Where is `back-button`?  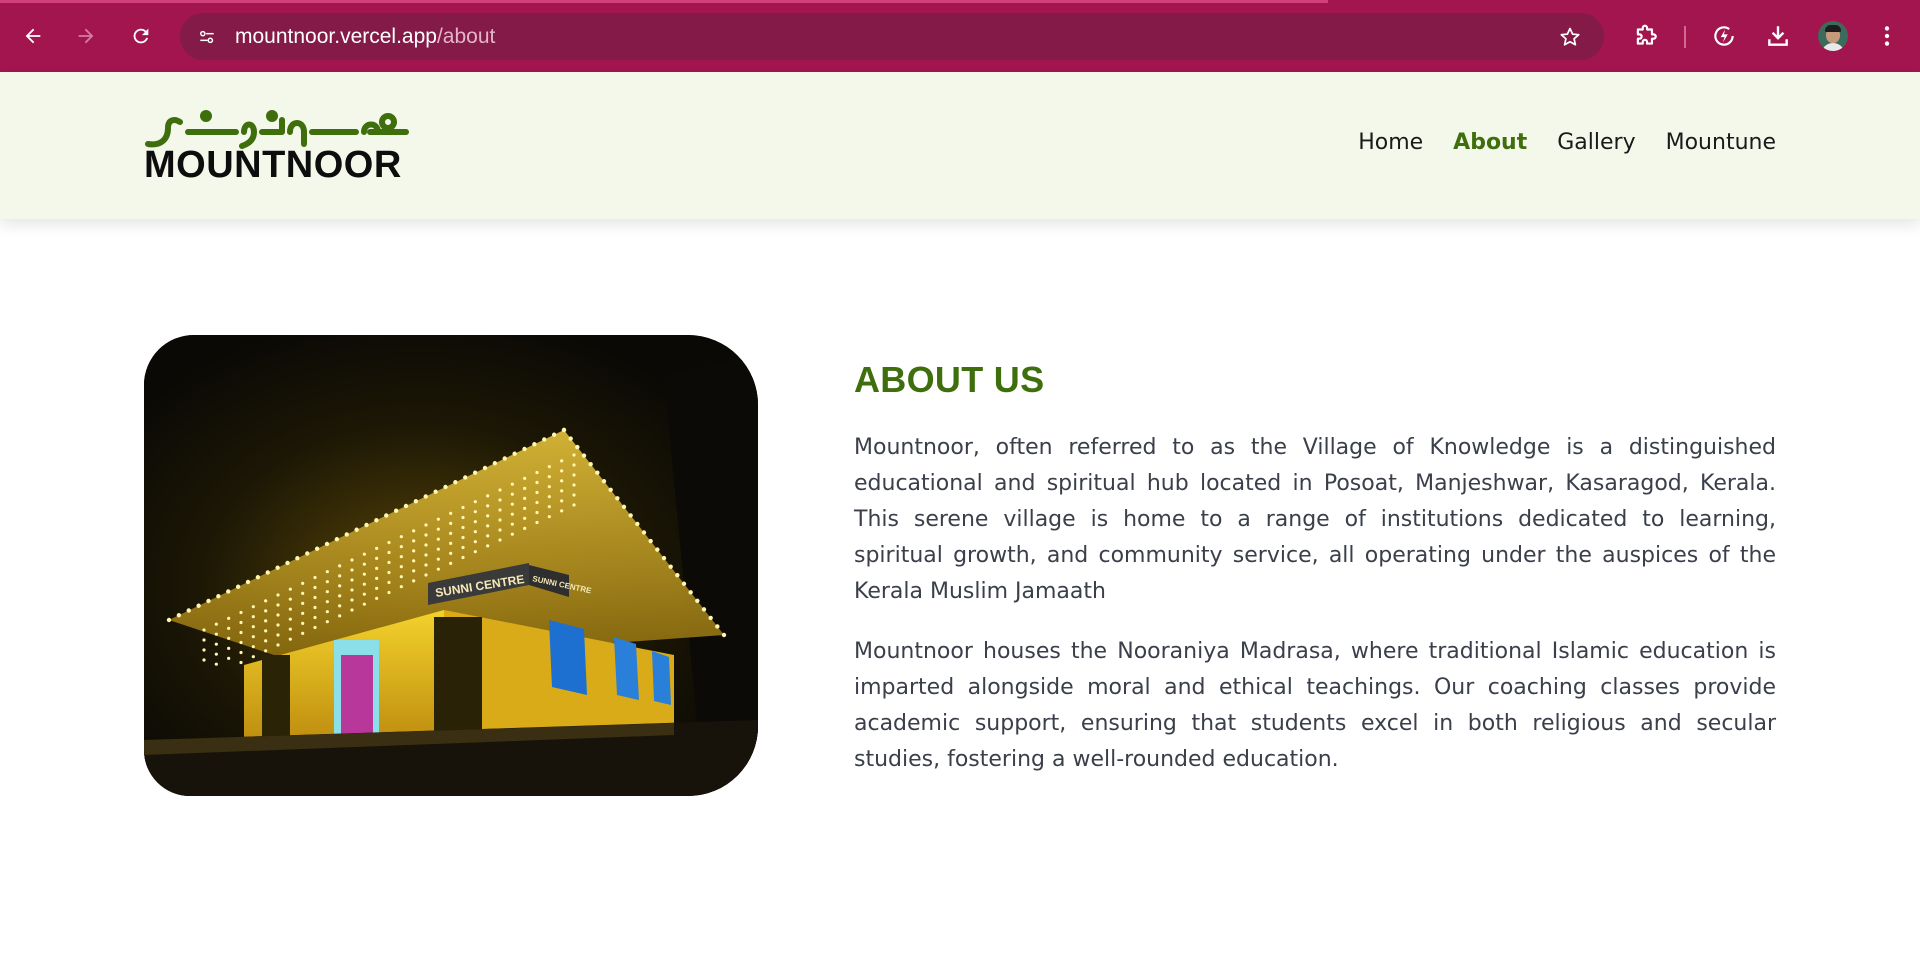
back-button is located at coordinates (33, 36).